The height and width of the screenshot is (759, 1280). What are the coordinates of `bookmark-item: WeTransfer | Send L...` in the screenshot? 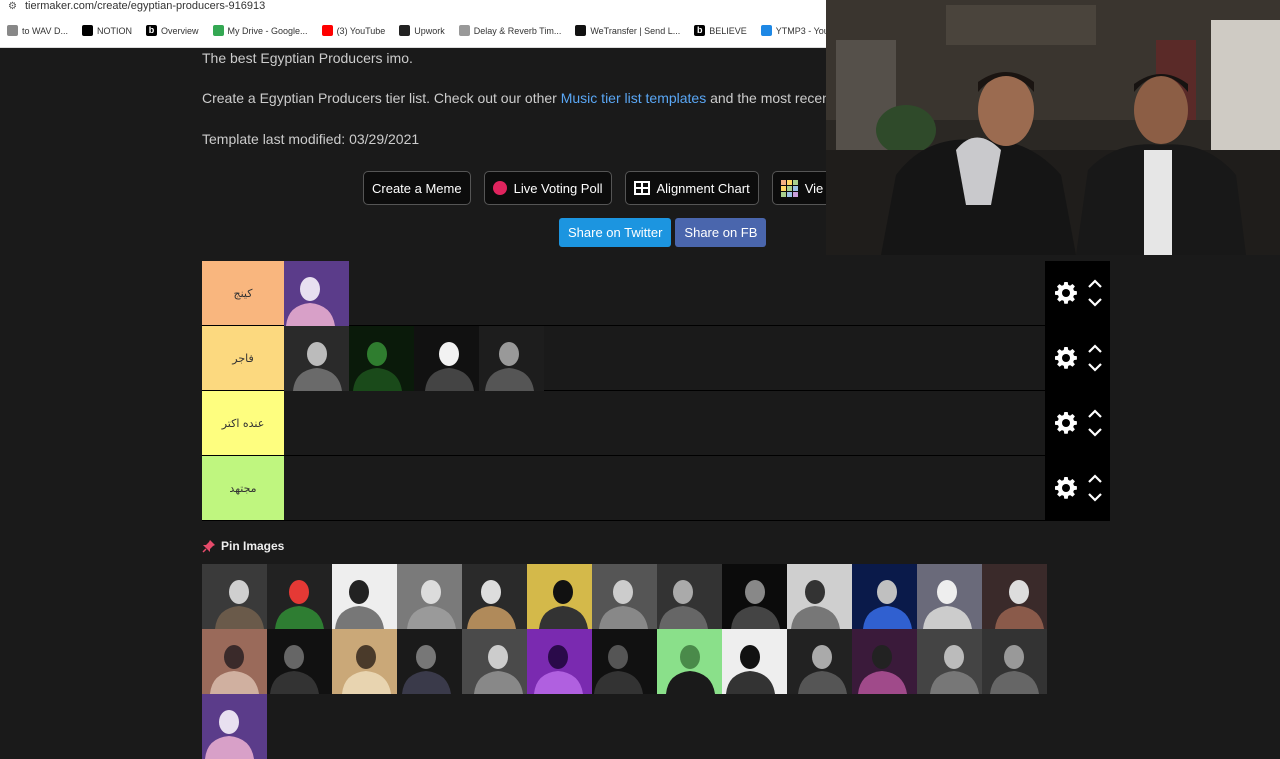 It's located at (627, 30).